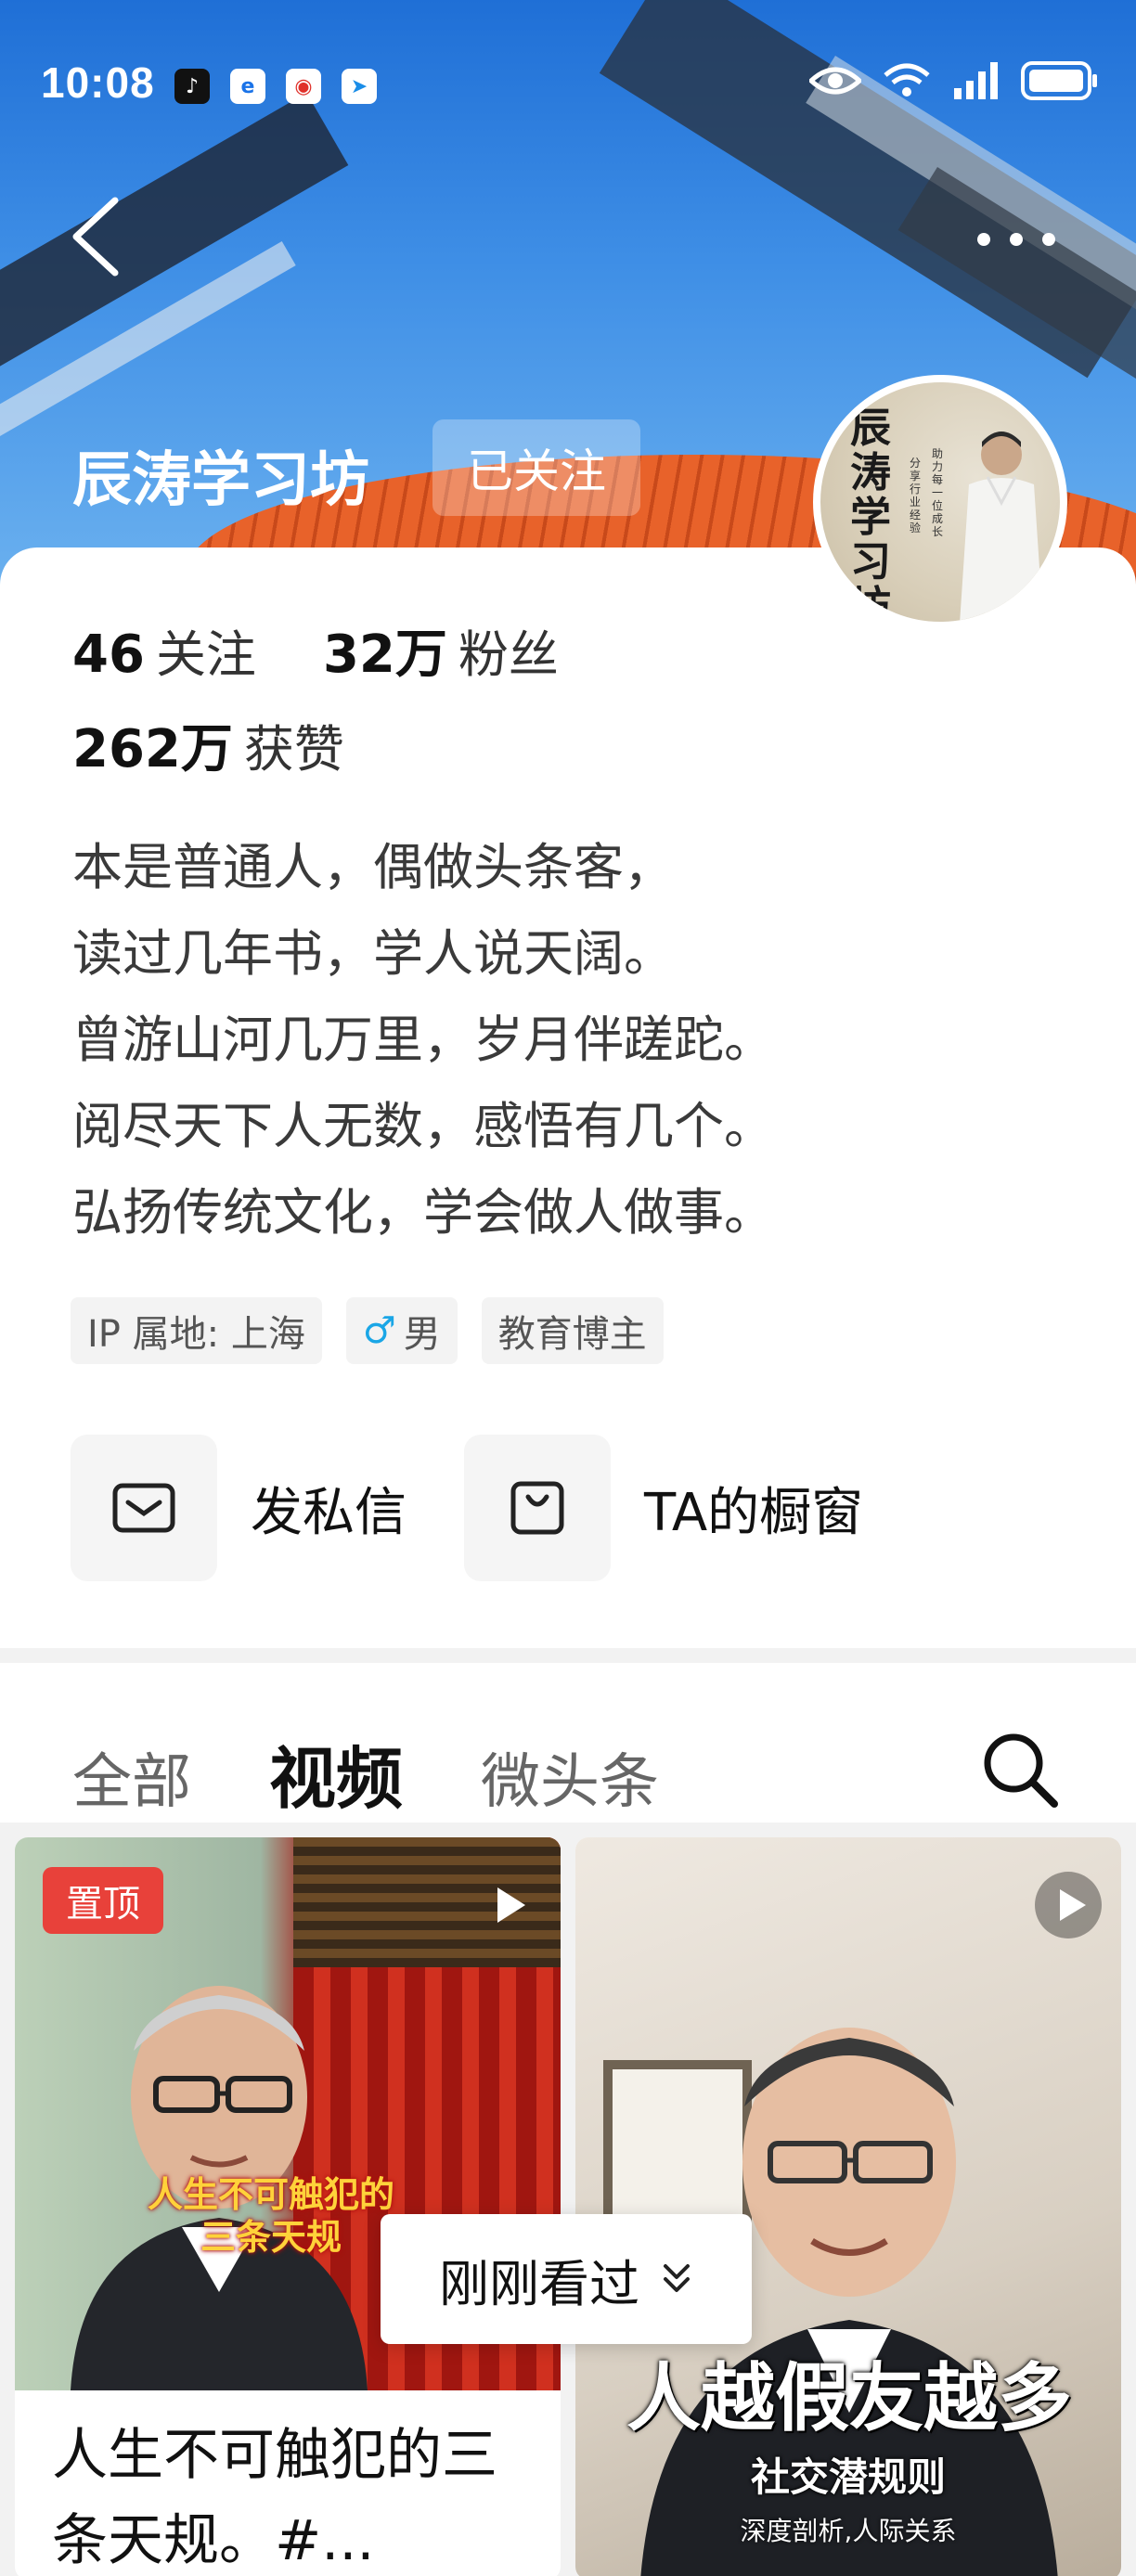 Image resolution: width=1136 pixels, height=2576 pixels. I want to click on recently-viewed-label: 刚刚看过, so click(539, 2283).